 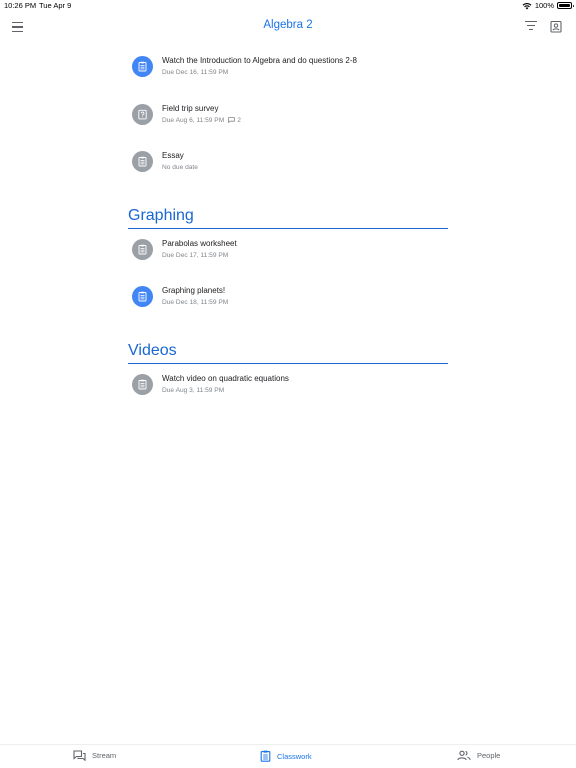 I want to click on page-title: Algebra 2, so click(x=288, y=25).